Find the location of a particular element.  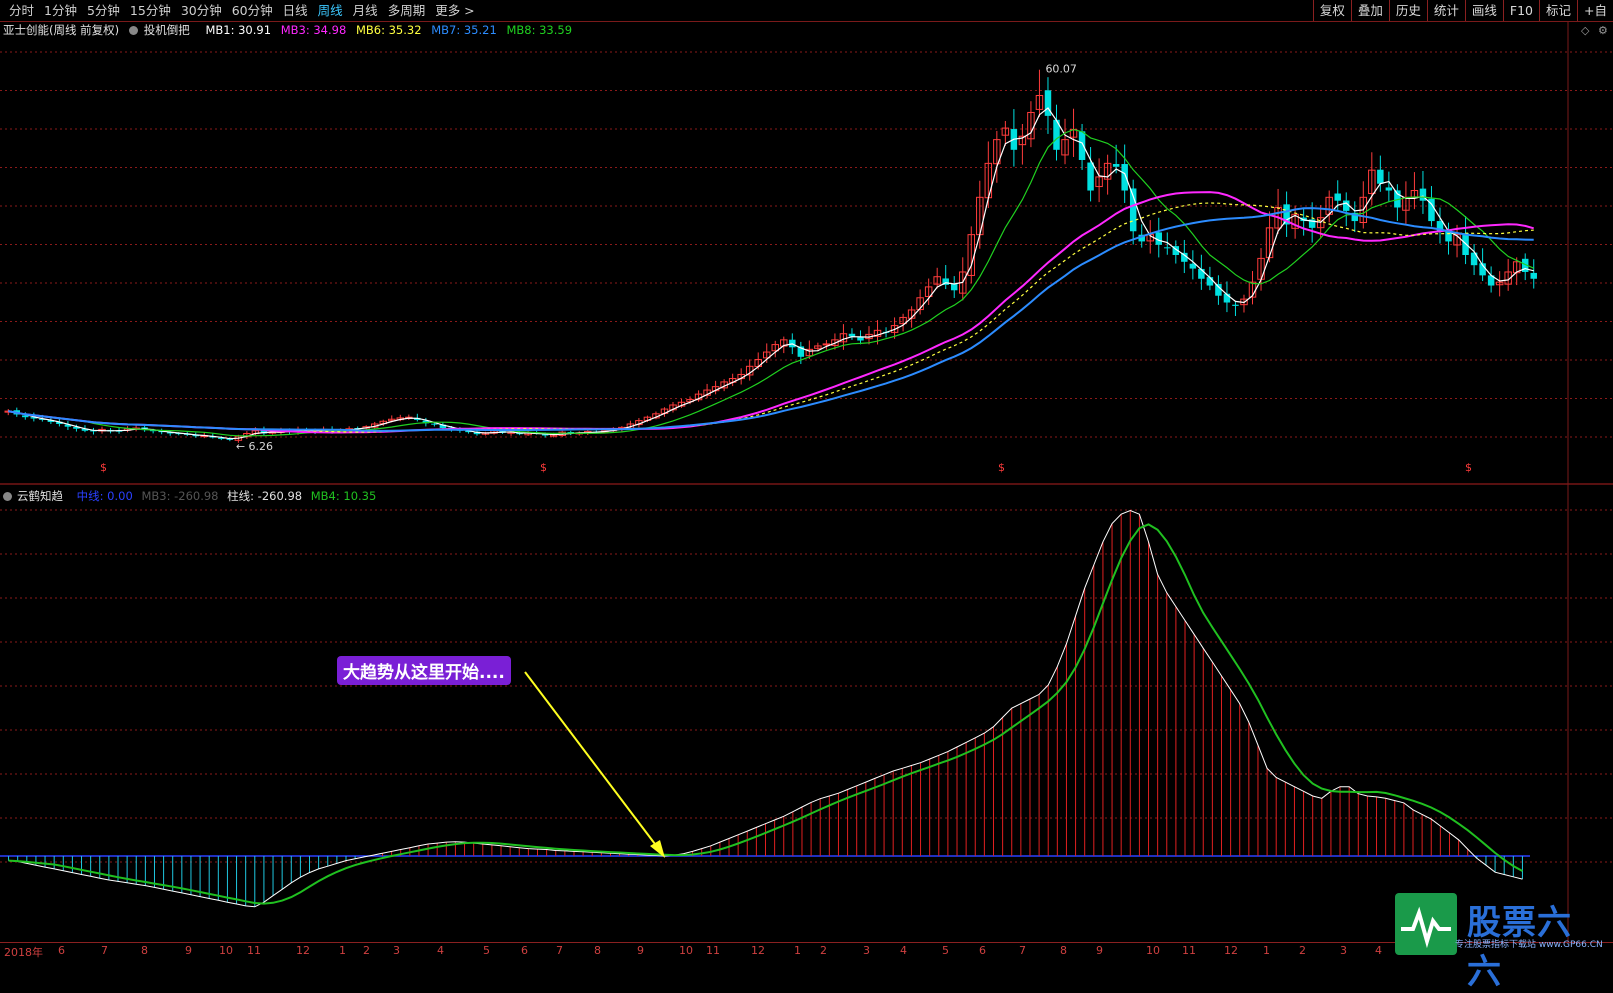

legend-mb7: MB7: 35.21 is located at coordinates (464, 30).